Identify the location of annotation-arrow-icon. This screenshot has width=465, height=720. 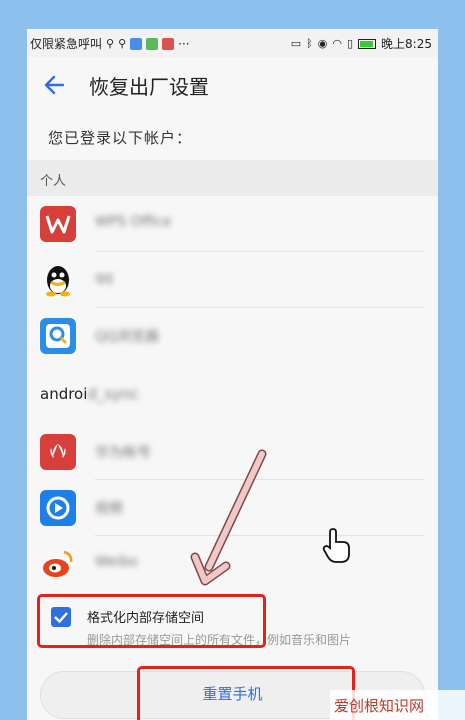
(228, 517).